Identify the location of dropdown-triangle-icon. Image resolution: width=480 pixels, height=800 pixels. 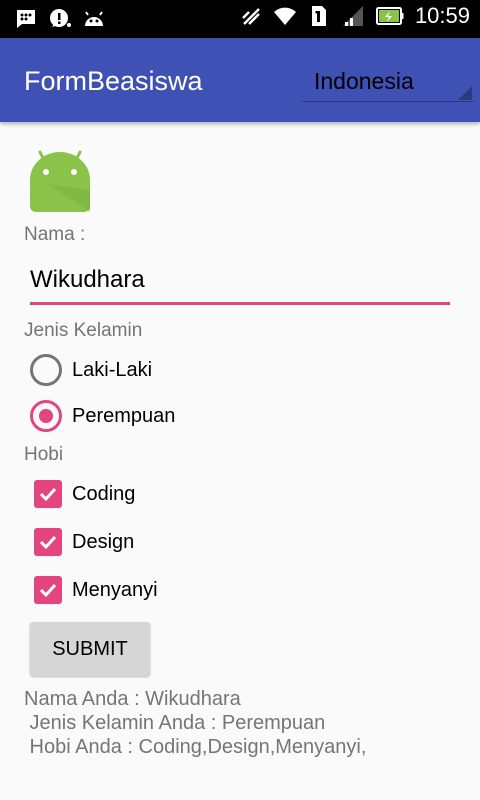
(465, 93).